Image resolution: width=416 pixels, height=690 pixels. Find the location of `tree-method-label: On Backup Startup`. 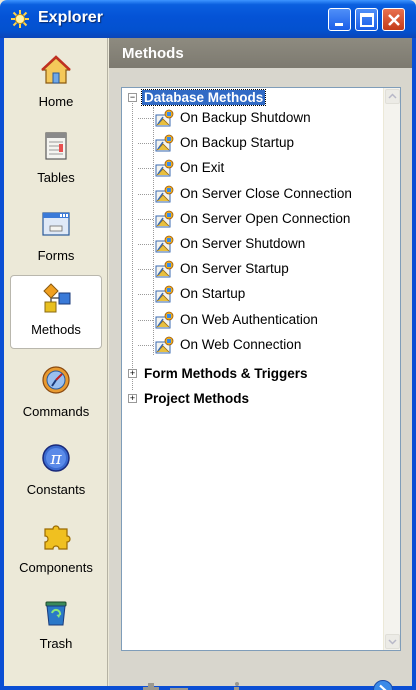

tree-method-label: On Backup Startup is located at coordinates (237, 143).